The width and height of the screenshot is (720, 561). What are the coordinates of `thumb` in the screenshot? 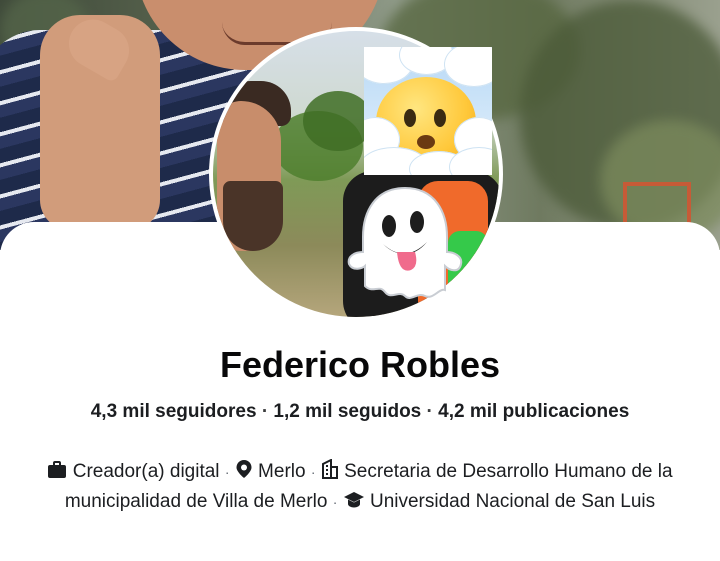 It's located at (99, 47).